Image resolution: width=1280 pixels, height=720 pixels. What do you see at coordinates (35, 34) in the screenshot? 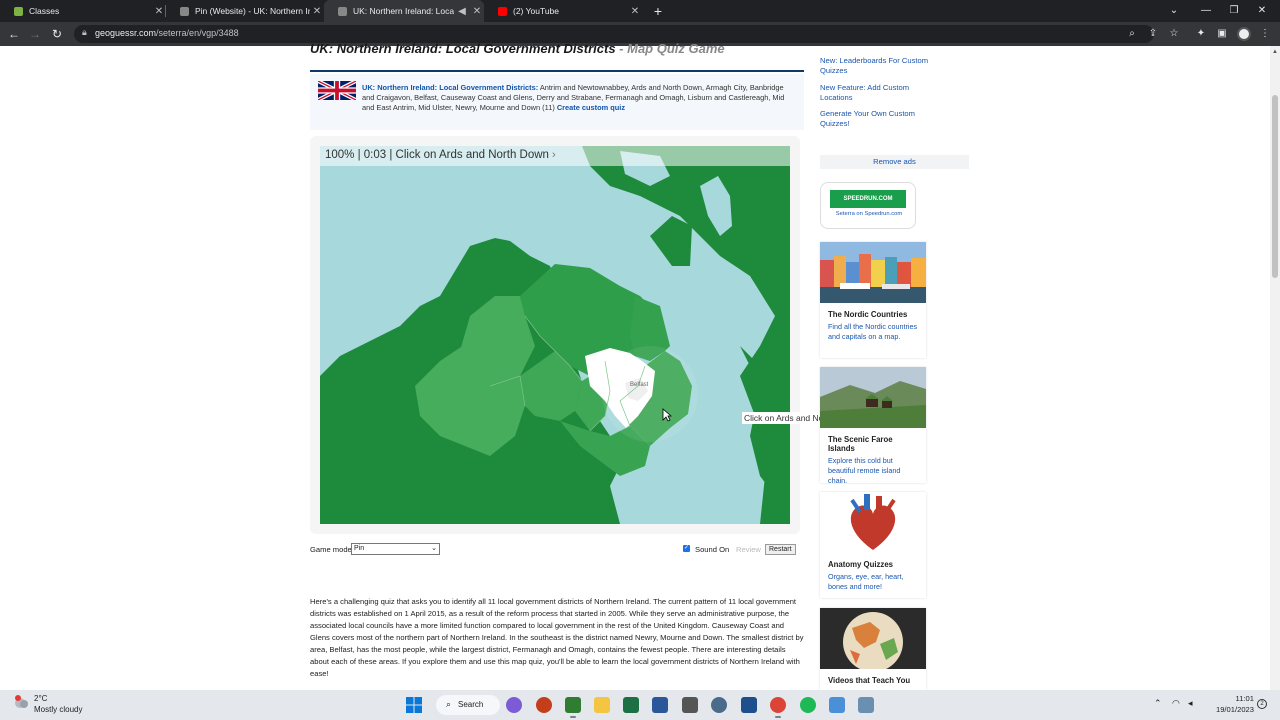
I see `forward-button: →` at bounding box center [35, 34].